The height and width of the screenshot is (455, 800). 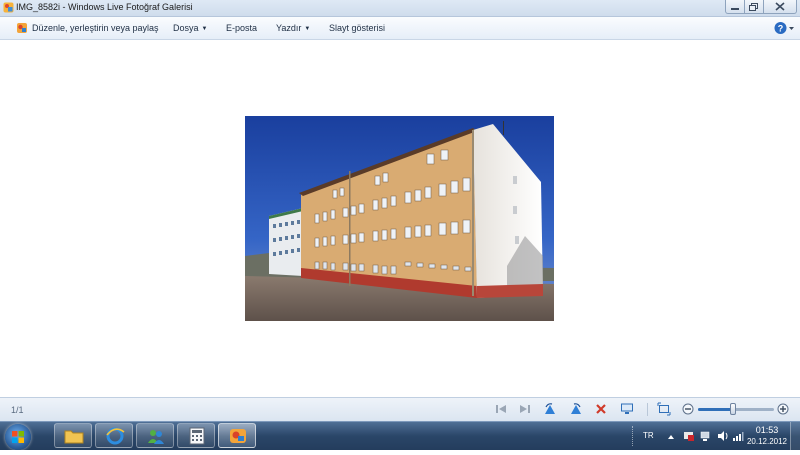 I want to click on minimize-icon, so click(x=735, y=9).